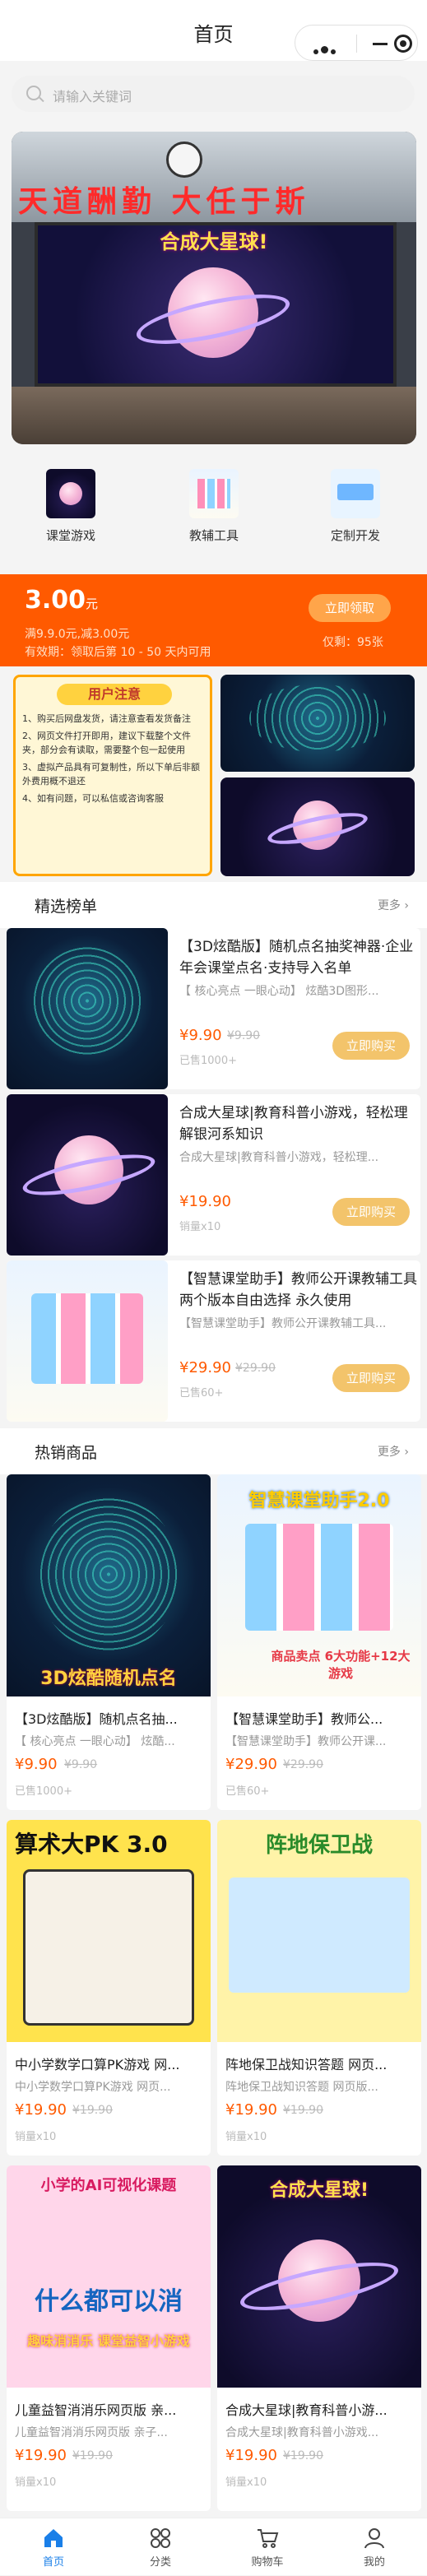 Image resolution: width=427 pixels, height=2576 pixels. Describe the element at coordinates (213, 536) in the screenshot. I see `category-label: 教辅工具` at that location.